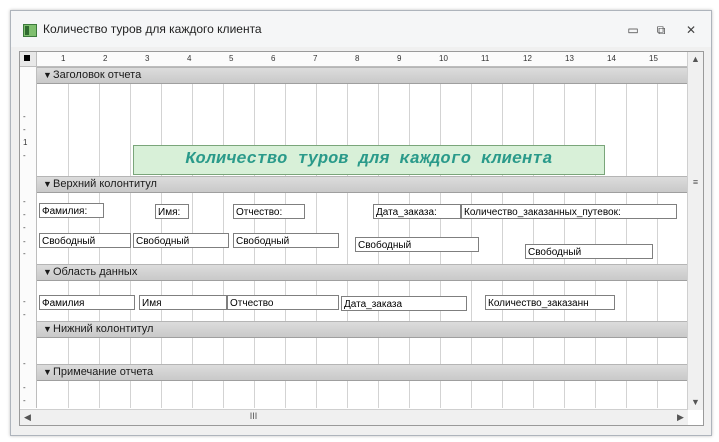  What do you see at coordinates (695, 182) in the screenshot?
I see `scroll-thumb-grip-icon: ≡` at bounding box center [695, 182].